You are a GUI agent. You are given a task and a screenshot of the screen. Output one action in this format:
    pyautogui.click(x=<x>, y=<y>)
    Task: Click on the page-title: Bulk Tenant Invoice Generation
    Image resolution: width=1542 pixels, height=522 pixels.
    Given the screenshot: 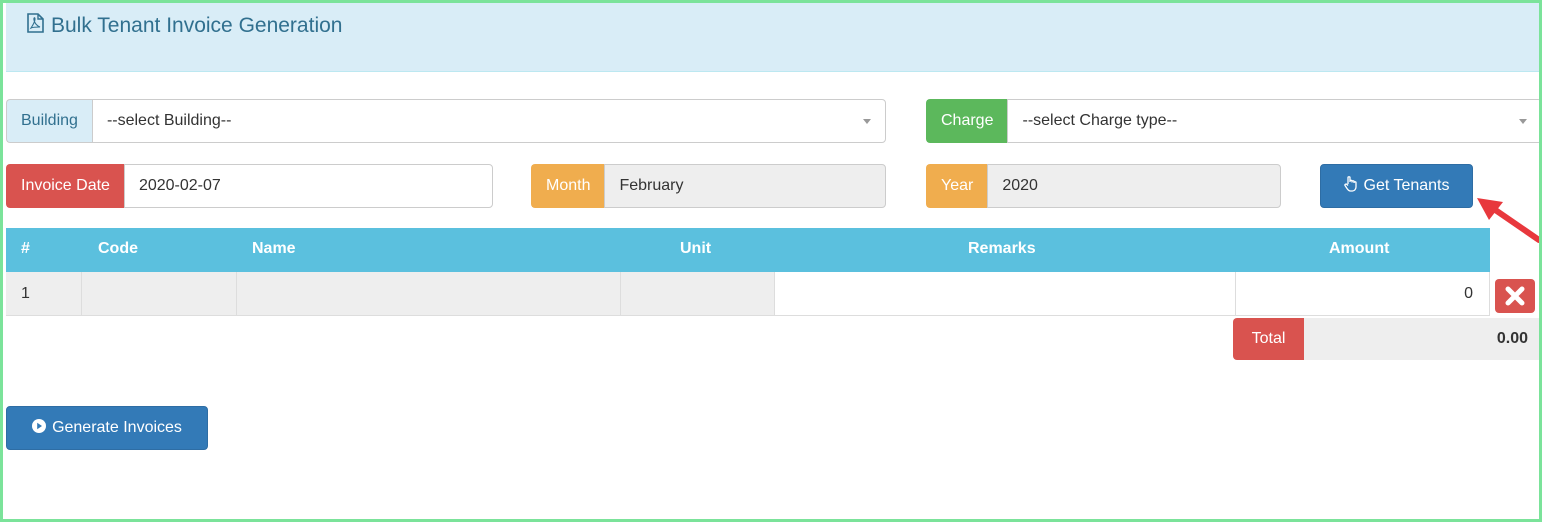 What is the action you would take?
    pyautogui.click(x=184, y=26)
    